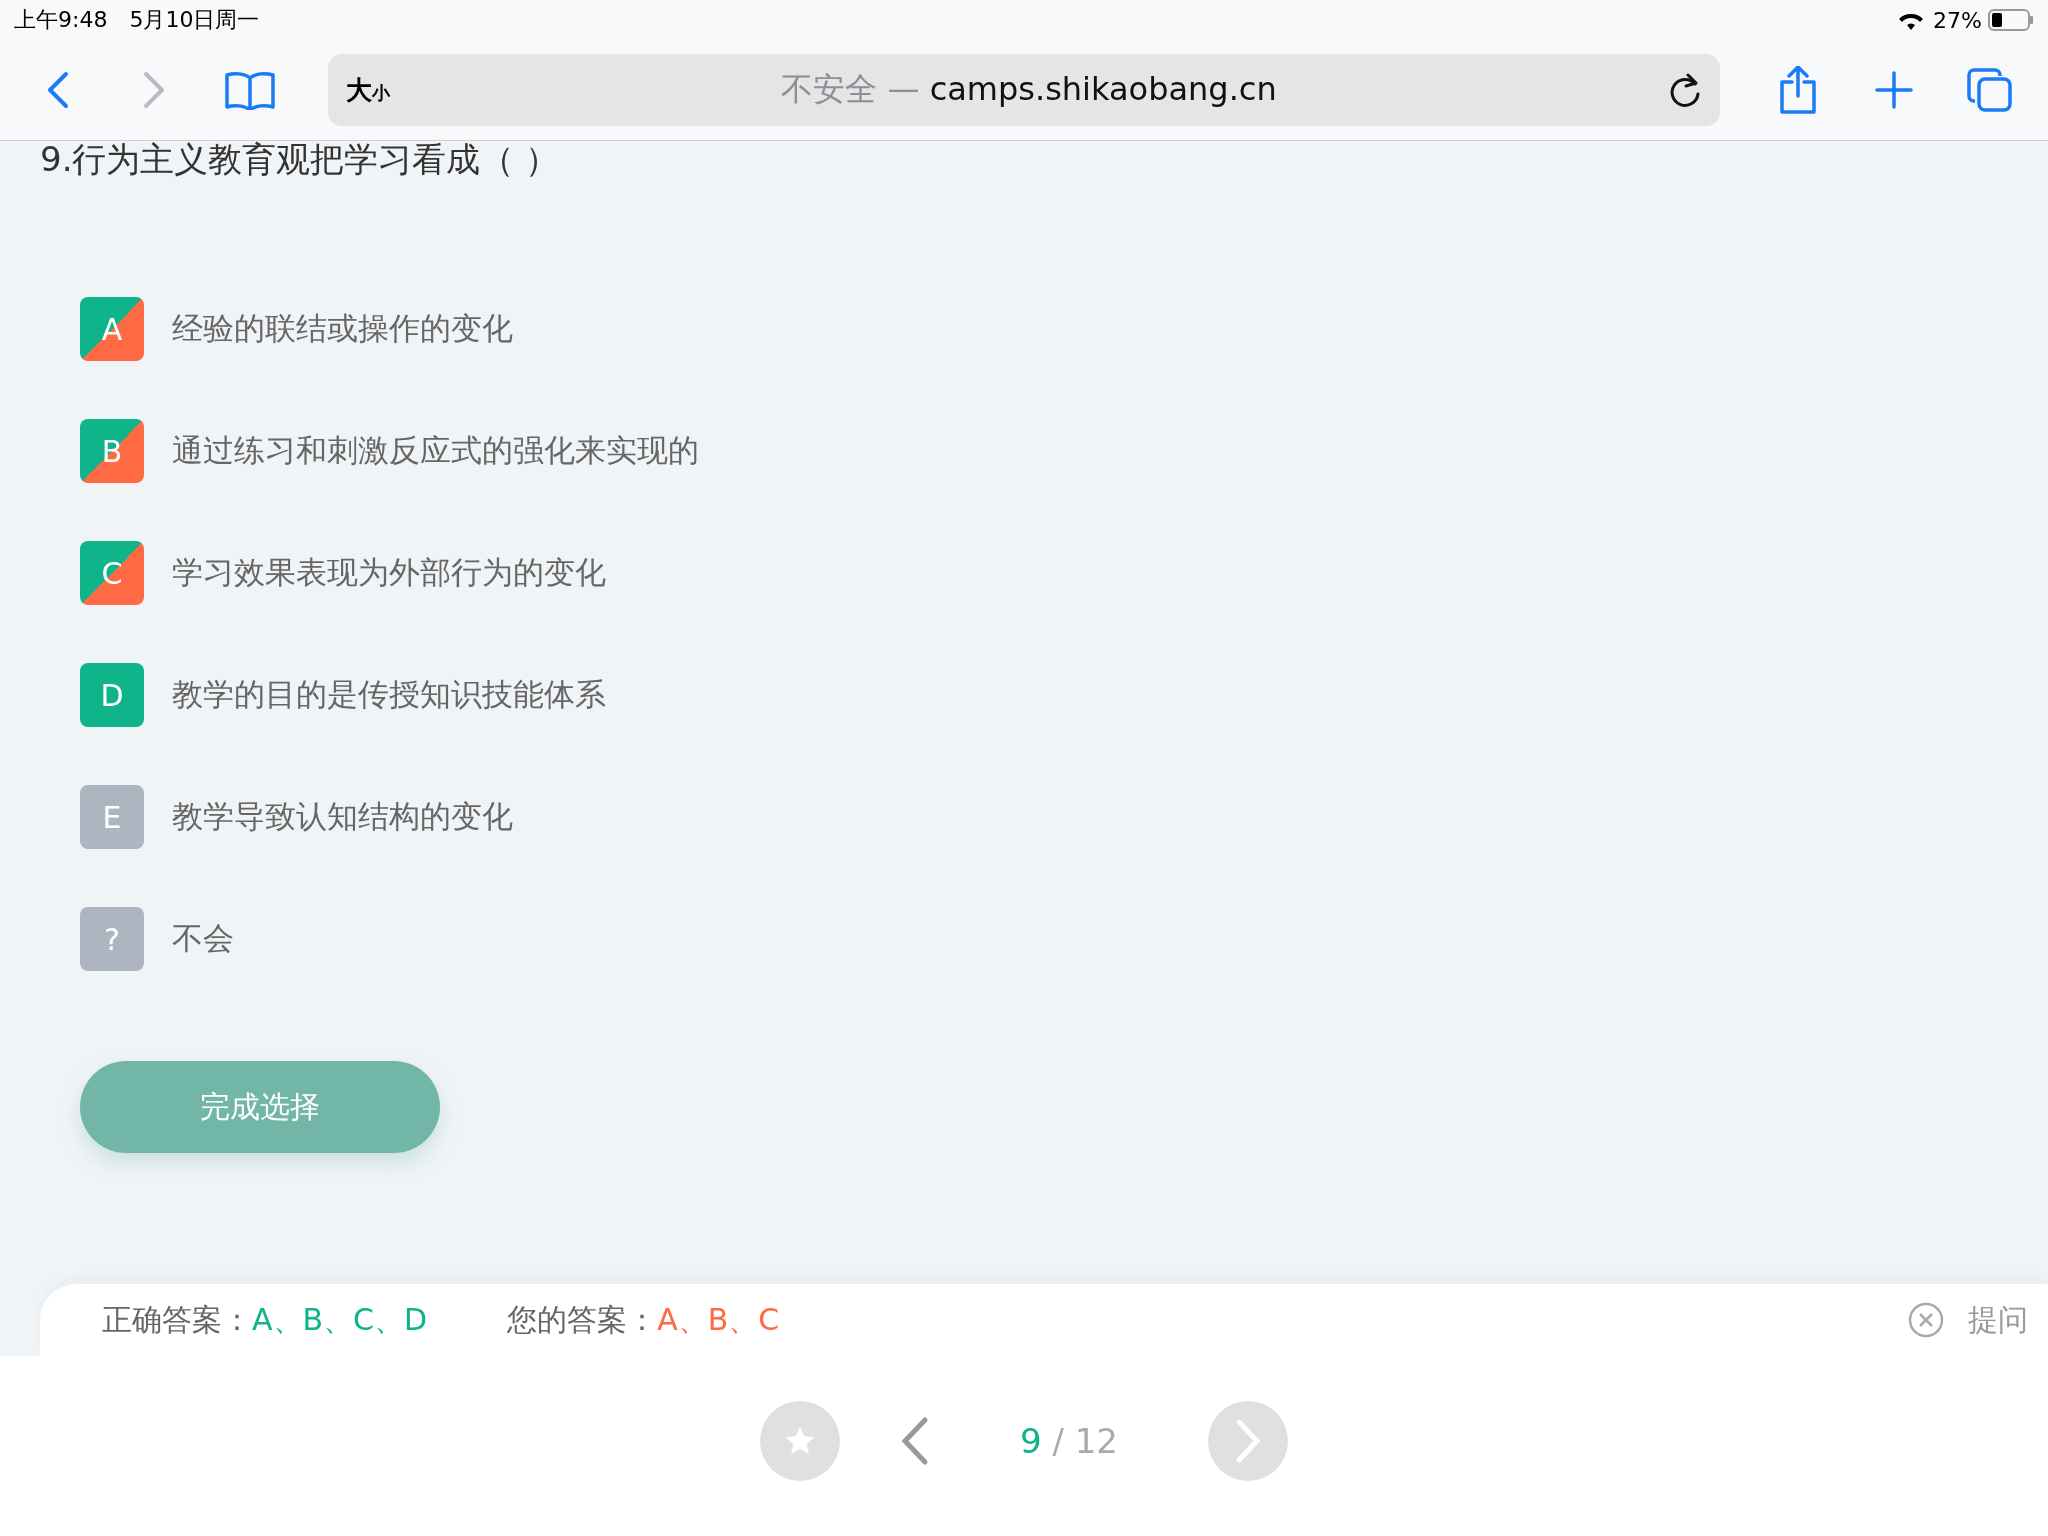  What do you see at coordinates (582, 1319) in the screenshot?
I see `your-answer-label: 您的答案：` at bounding box center [582, 1319].